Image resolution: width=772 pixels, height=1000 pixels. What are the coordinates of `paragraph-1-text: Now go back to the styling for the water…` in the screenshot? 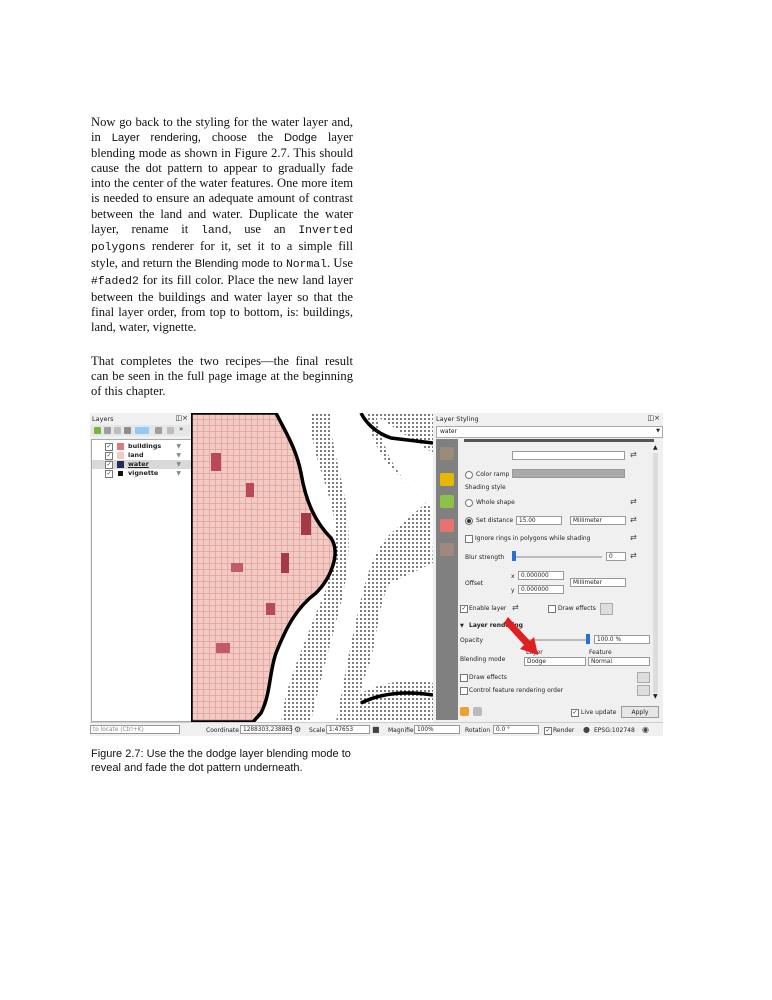 It's located at (222, 225).